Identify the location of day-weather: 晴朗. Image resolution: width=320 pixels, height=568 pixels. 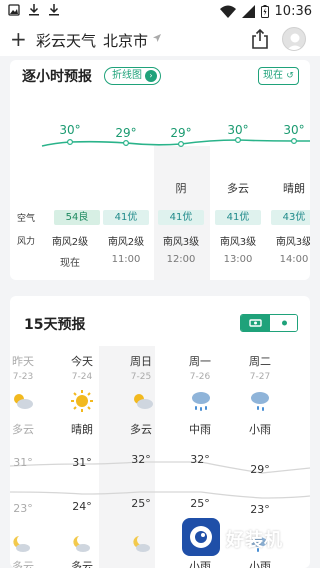
(82, 429).